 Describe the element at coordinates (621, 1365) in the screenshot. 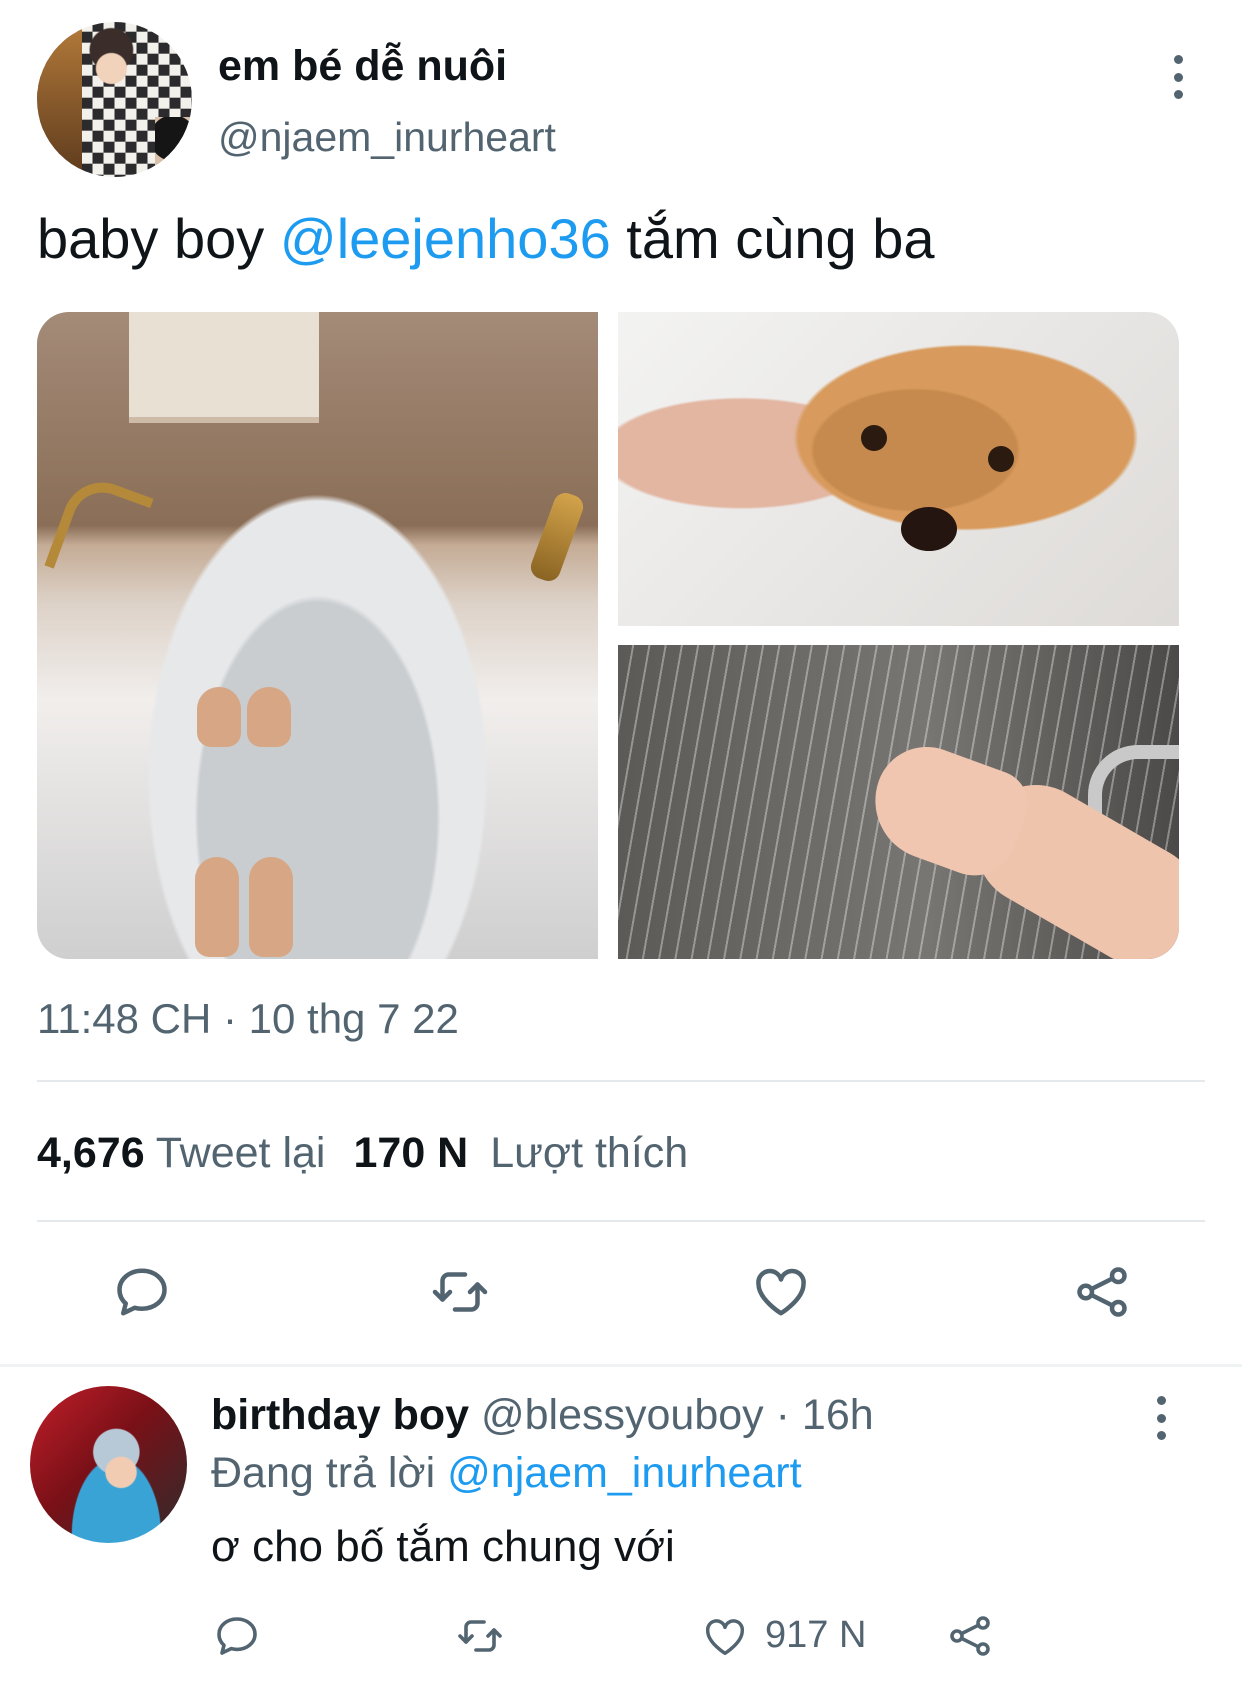

I see `section-separator` at that location.